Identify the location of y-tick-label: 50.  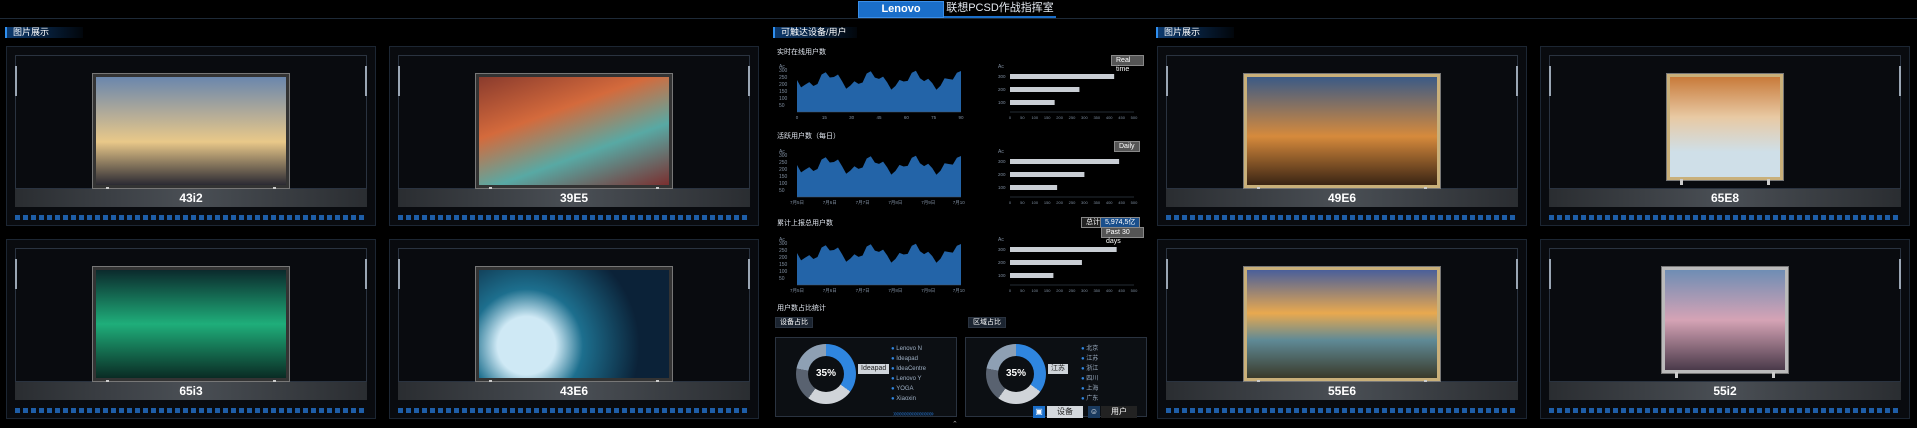
(782, 279).